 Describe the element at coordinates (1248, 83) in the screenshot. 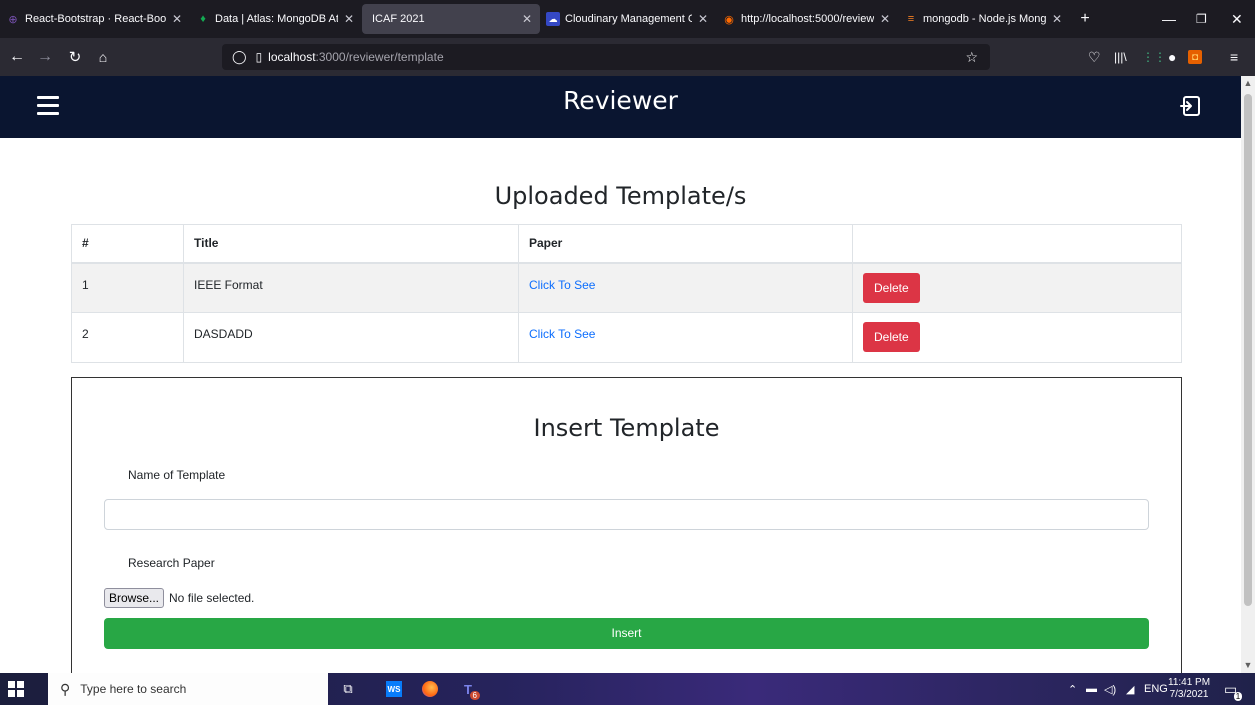

I see `scroll-up-icon: ▲` at that location.